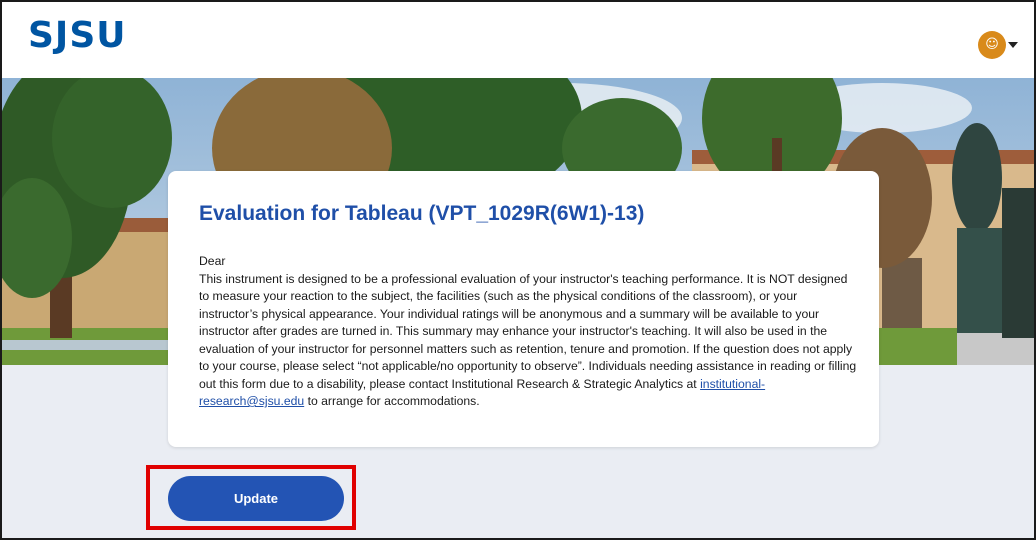  Describe the element at coordinates (256, 498) in the screenshot. I see `update-button: Update` at that location.